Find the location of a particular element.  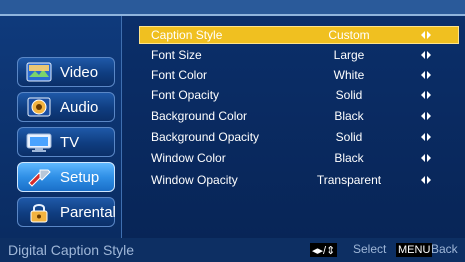

setting-value: Large is located at coordinates (349, 55).